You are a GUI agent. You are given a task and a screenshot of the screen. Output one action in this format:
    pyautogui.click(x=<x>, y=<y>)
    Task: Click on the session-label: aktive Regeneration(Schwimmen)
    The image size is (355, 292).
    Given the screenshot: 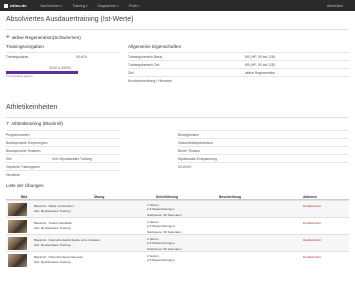 What is the action you would take?
    pyautogui.click(x=46, y=37)
    